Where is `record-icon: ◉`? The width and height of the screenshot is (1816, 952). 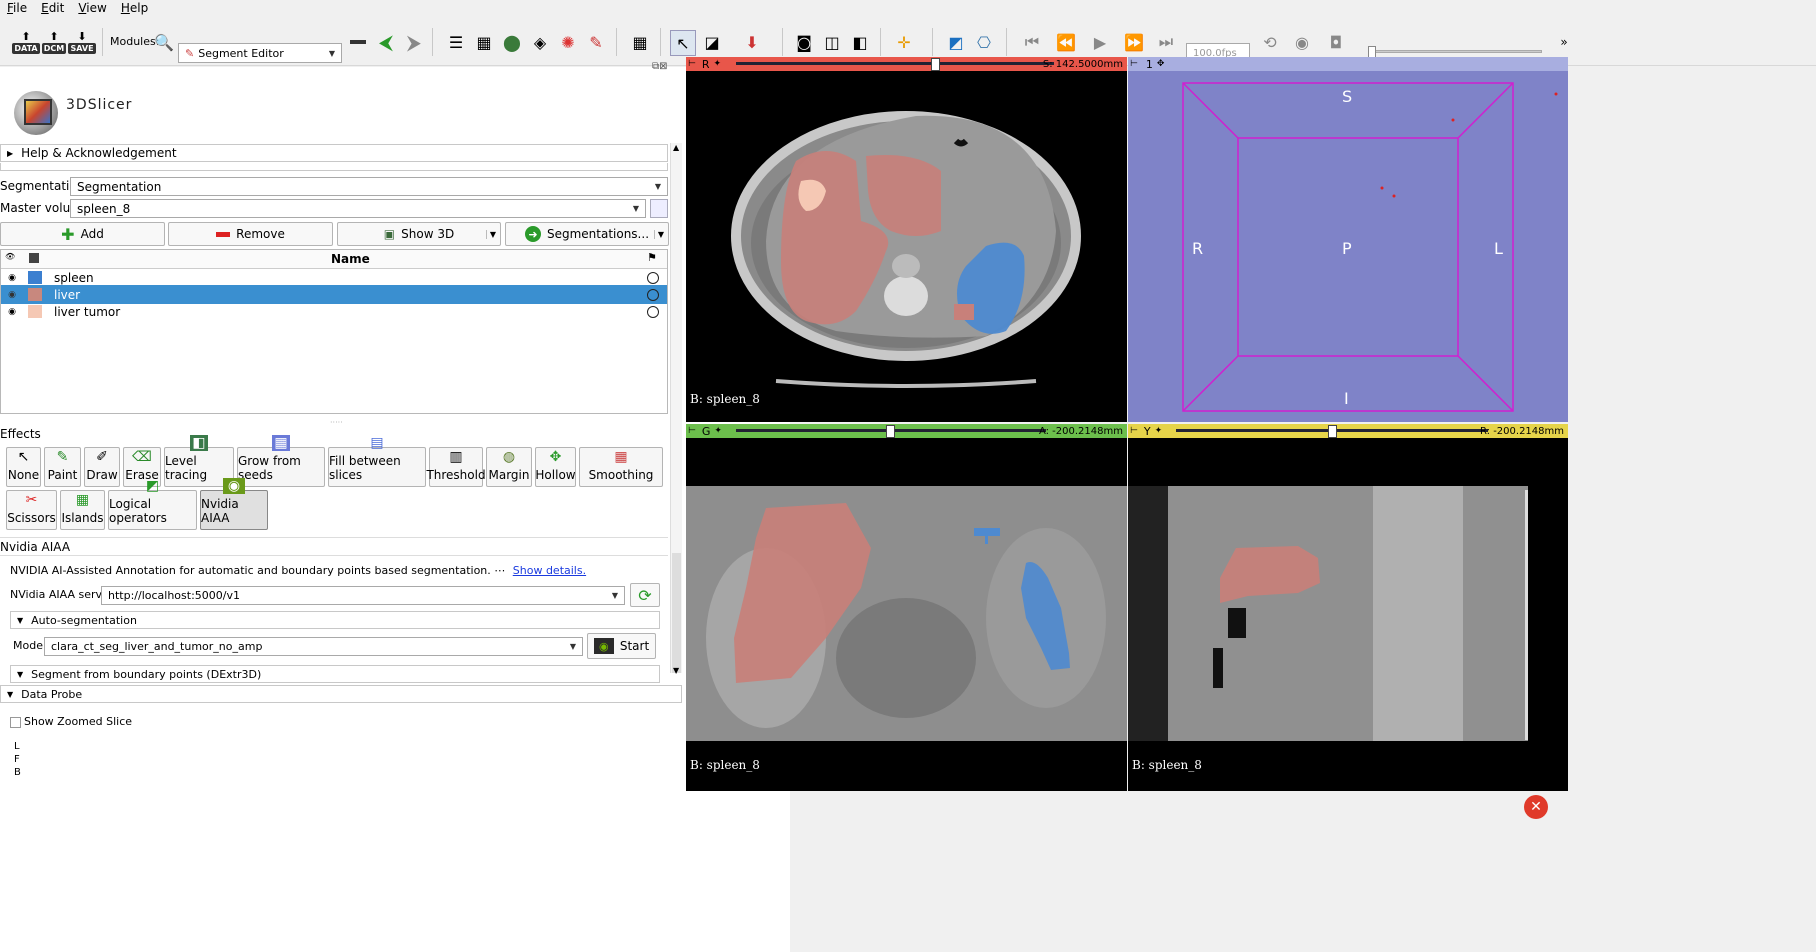 record-icon: ◉ is located at coordinates (1302, 42).